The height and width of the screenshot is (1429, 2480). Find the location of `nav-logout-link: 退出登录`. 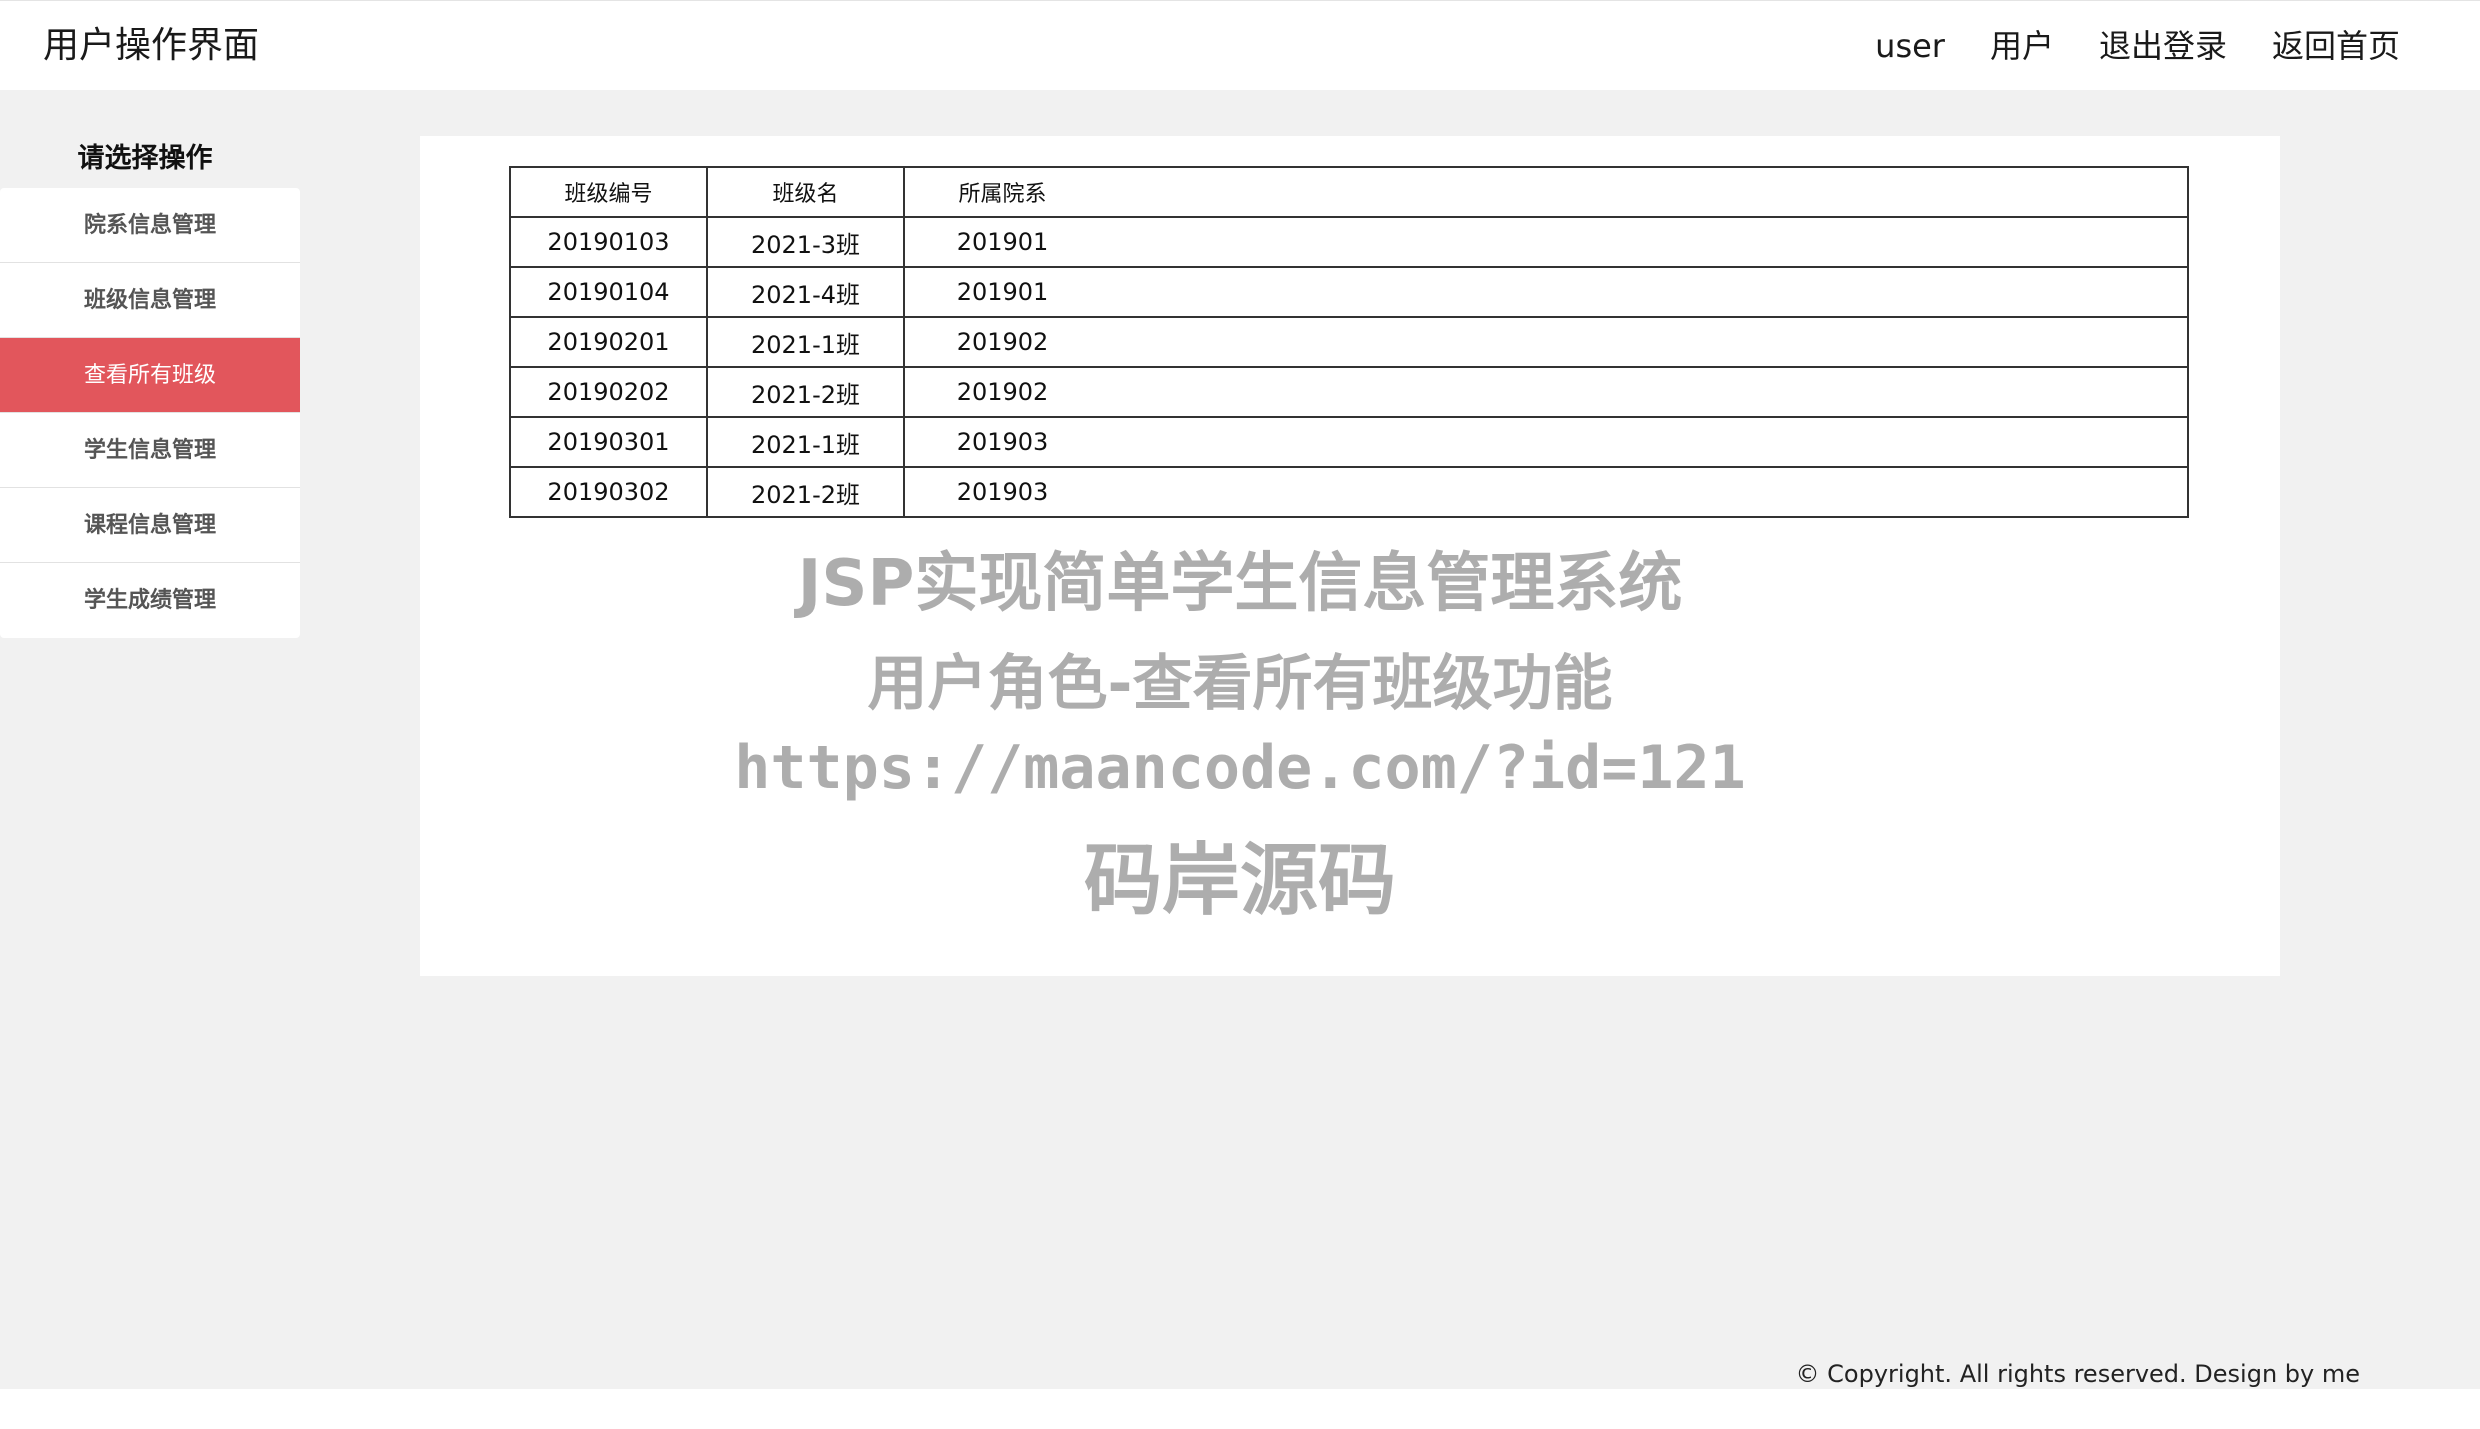

nav-logout-link: 退出登录 is located at coordinates (2163, 46).